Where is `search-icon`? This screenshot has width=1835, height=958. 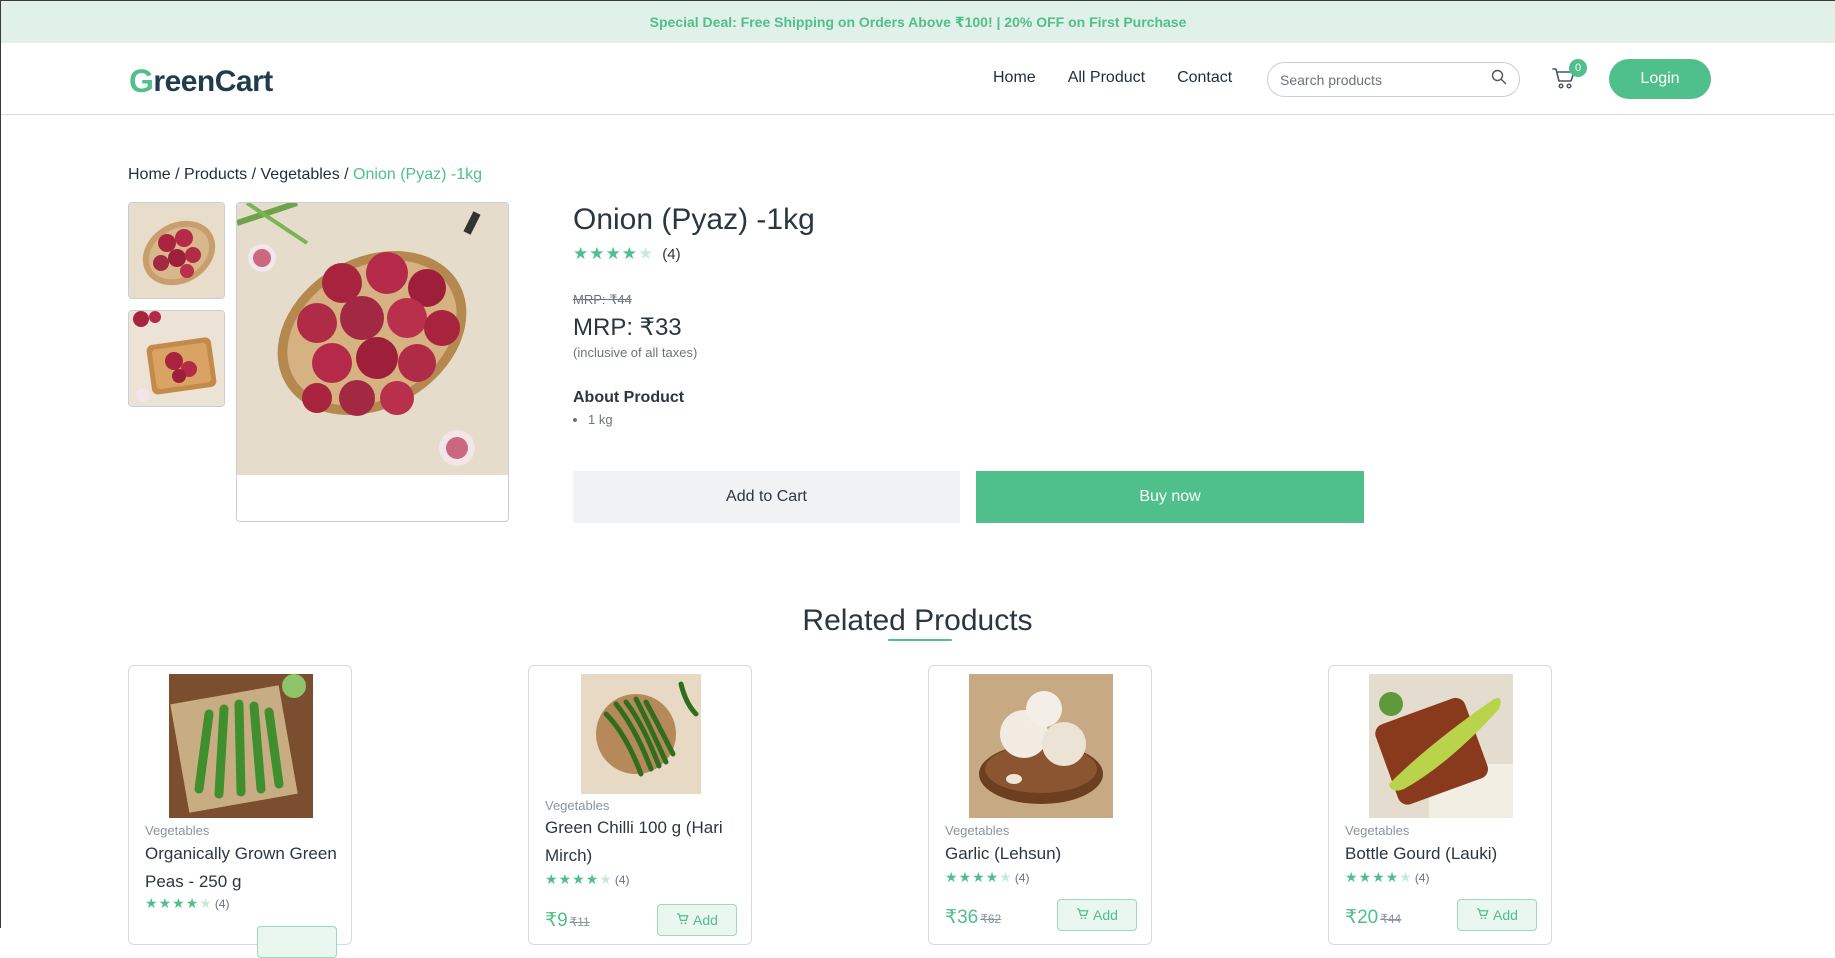
search-icon is located at coordinates (1499, 79).